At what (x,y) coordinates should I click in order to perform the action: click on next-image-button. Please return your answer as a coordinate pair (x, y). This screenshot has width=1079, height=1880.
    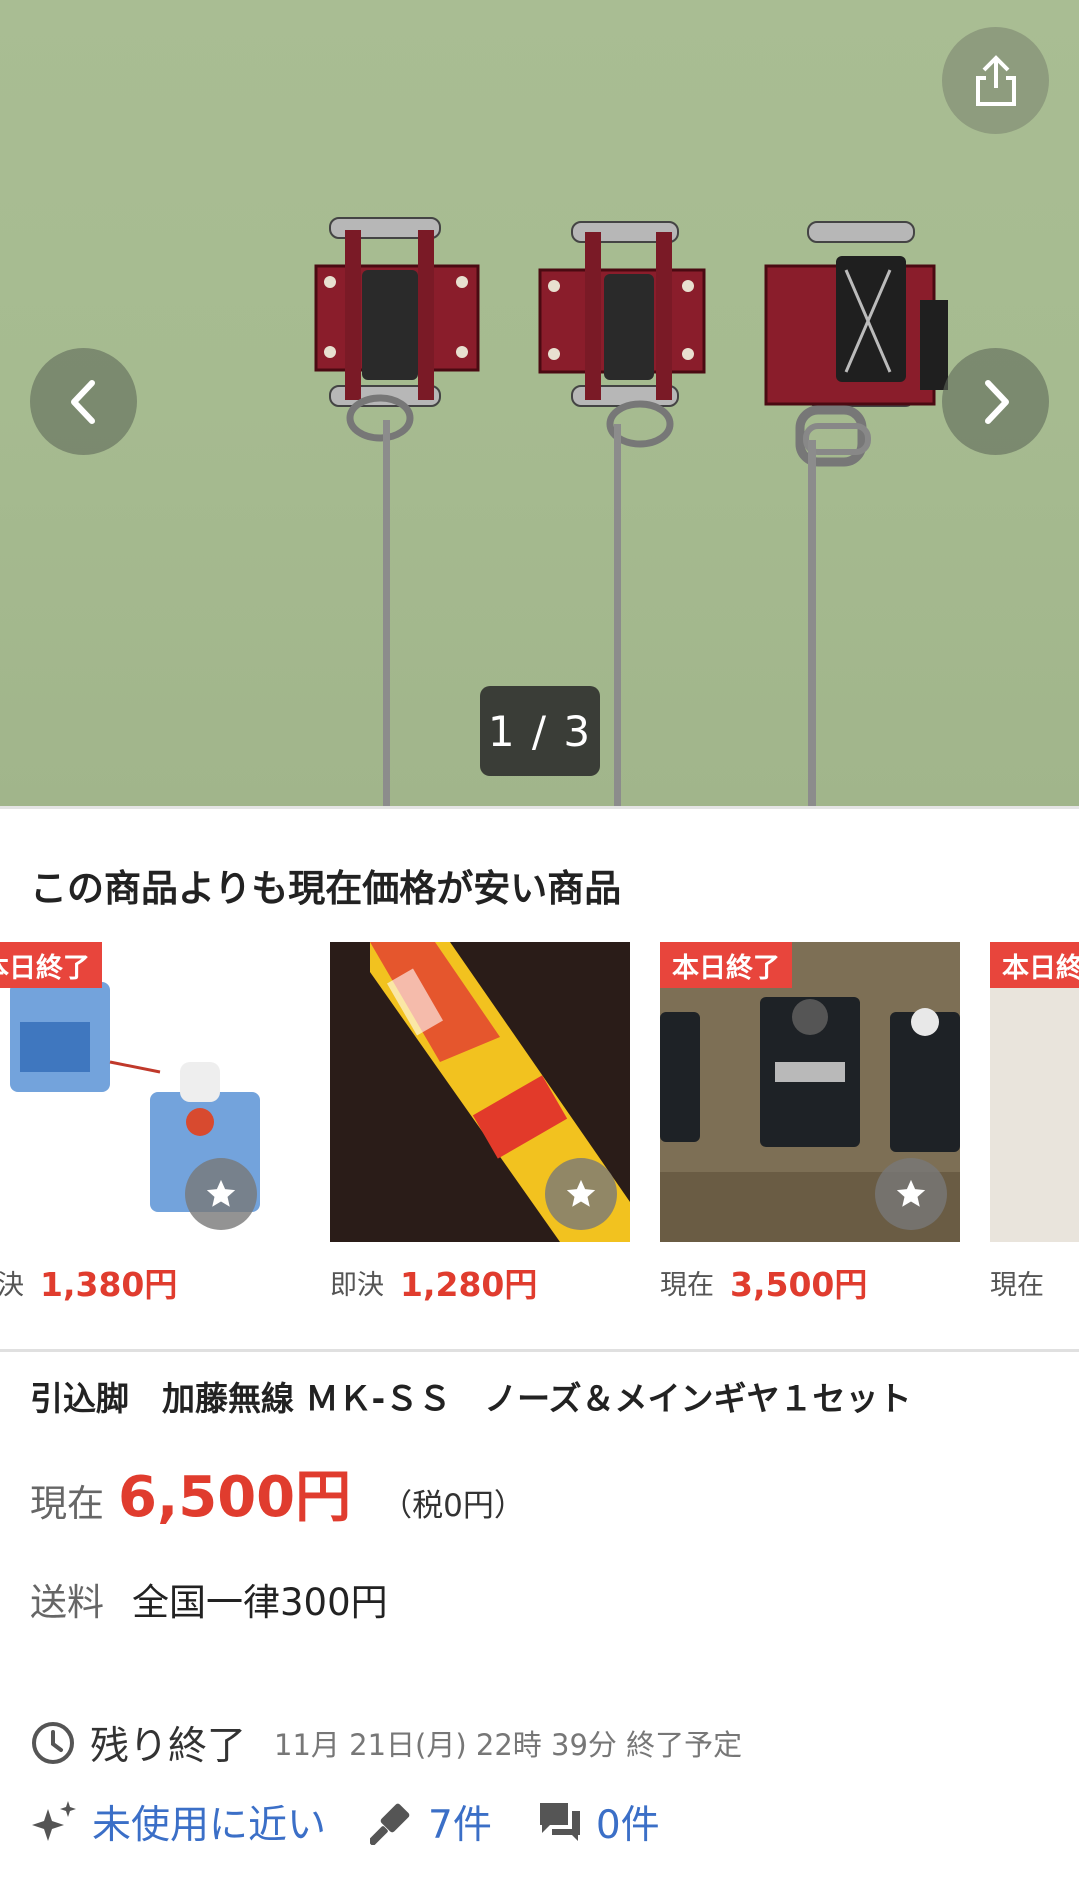
    Looking at the image, I should click on (995, 401).